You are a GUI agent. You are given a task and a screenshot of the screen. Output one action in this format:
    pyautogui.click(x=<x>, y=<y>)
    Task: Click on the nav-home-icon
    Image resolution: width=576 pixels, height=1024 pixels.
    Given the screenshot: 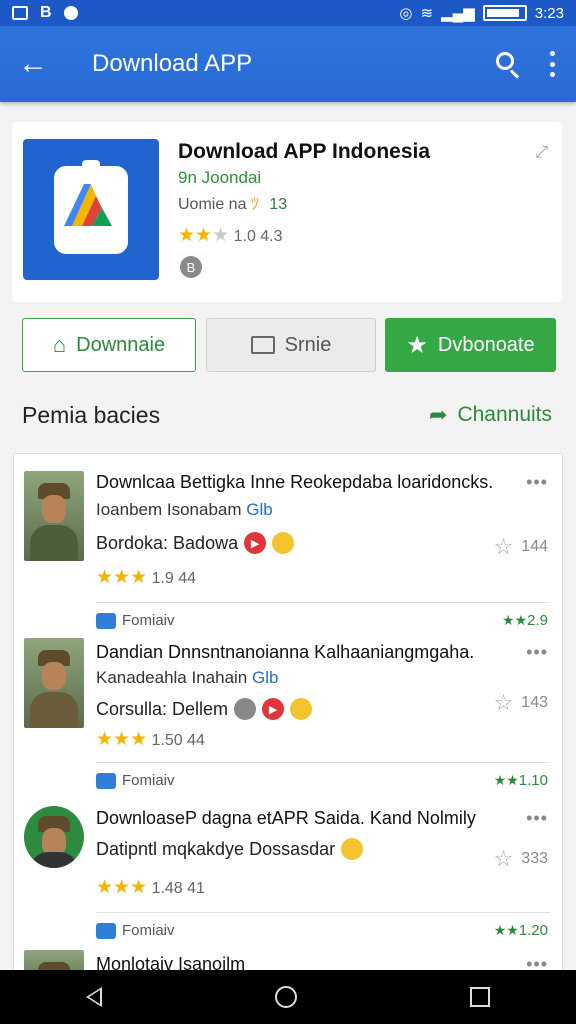 What is the action you would take?
    pyautogui.click(x=285, y=997)
    